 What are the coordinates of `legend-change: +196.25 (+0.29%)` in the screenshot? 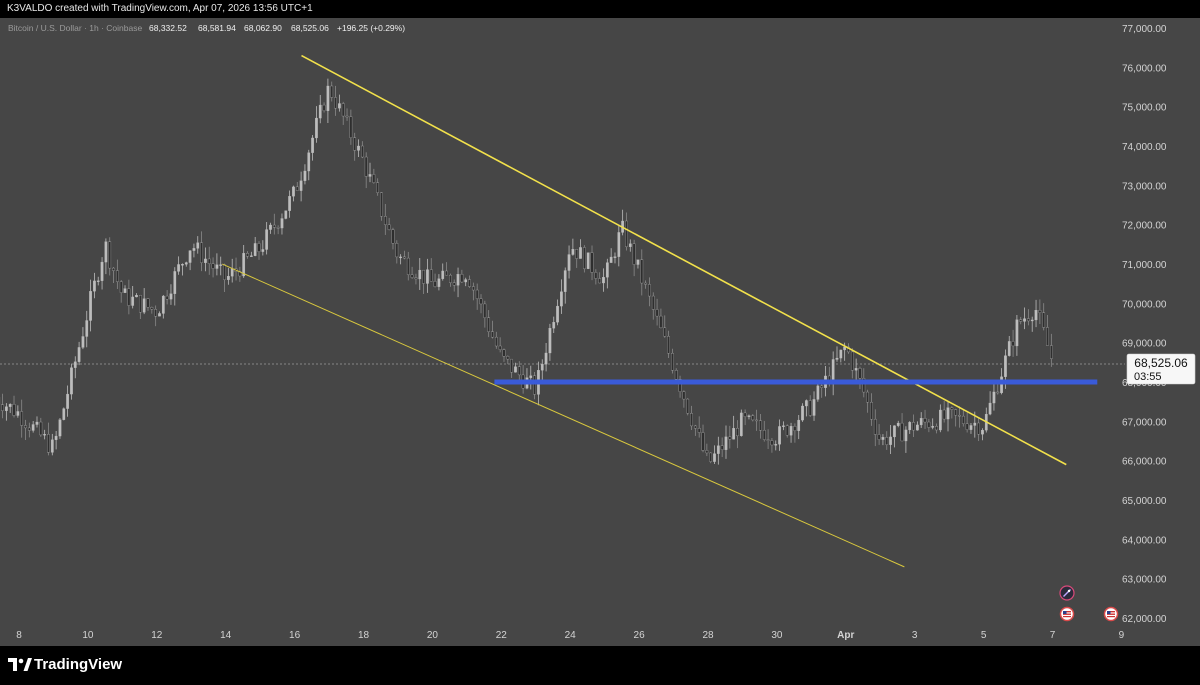 It's located at (371, 28).